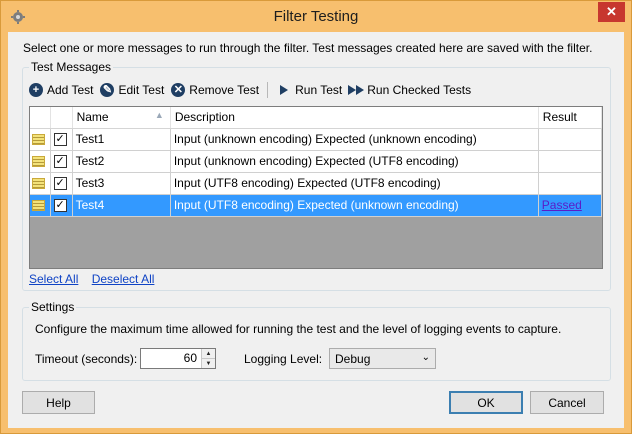  I want to click on selection-links: Select All Deselect All, so click(96, 279).